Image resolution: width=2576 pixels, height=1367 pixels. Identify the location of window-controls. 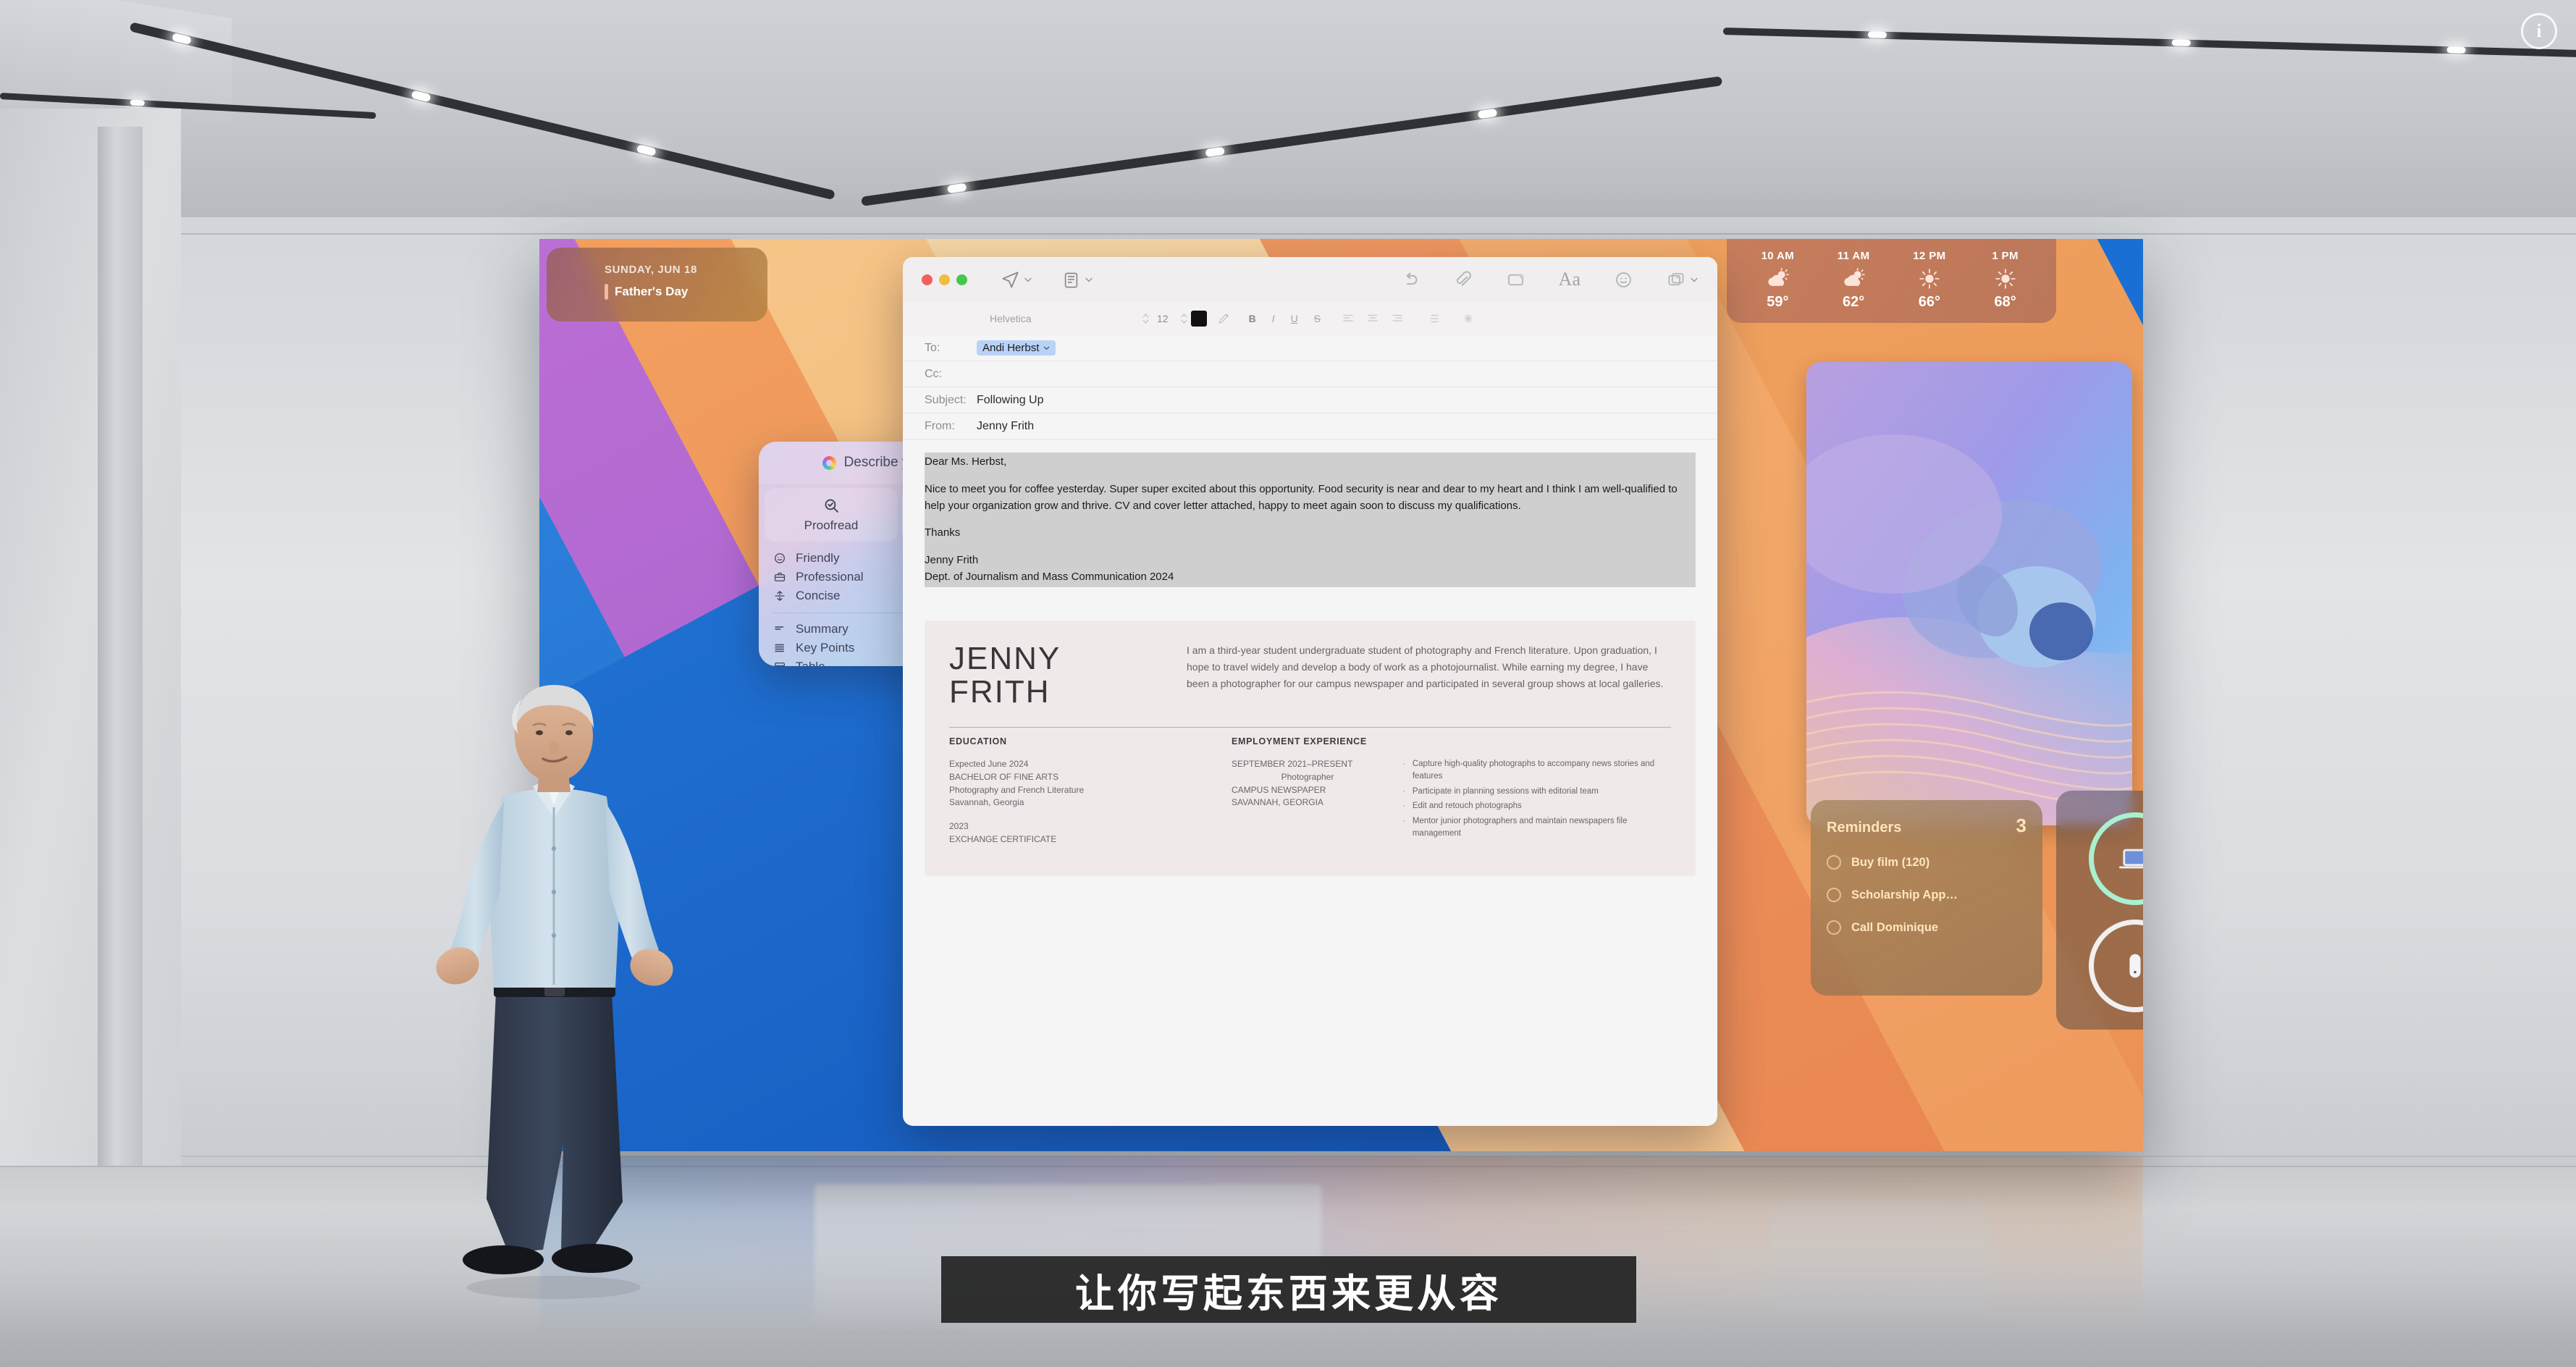
(944, 279).